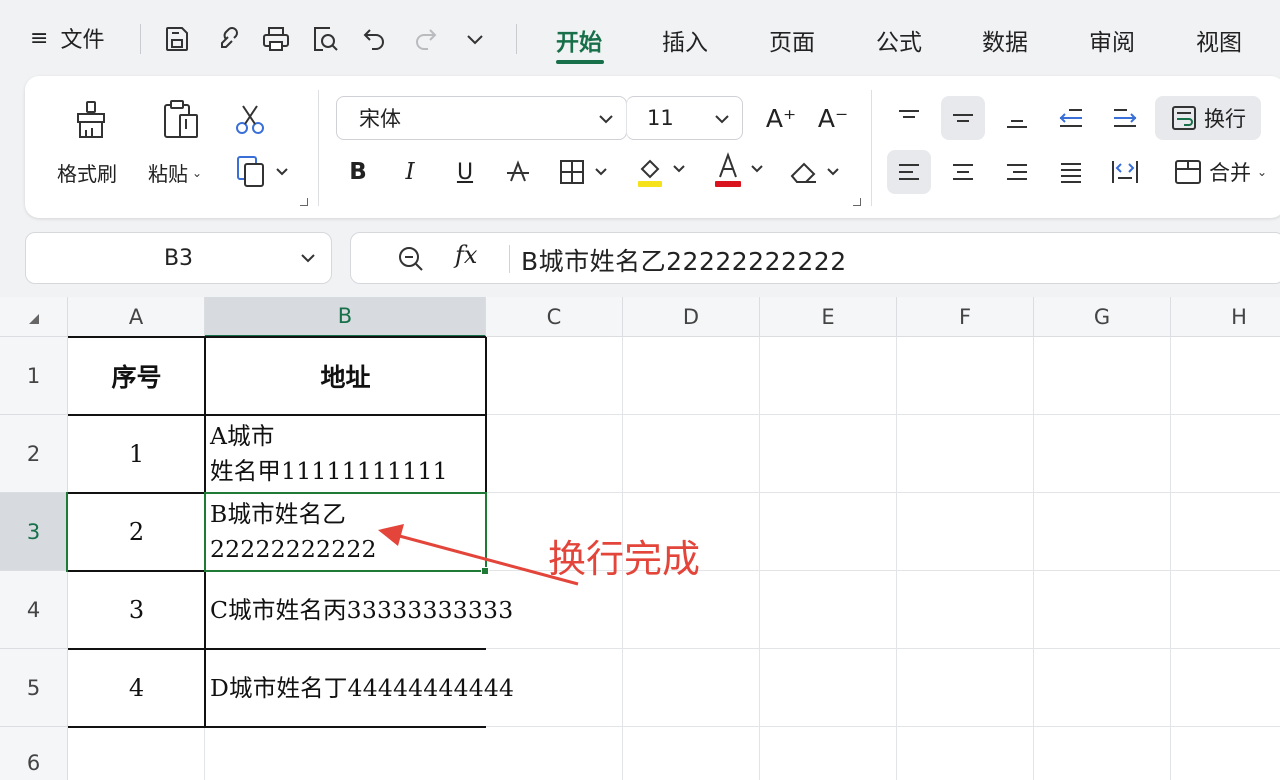 The image size is (1280, 780). I want to click on print-preview-icon, so click(325, 39).